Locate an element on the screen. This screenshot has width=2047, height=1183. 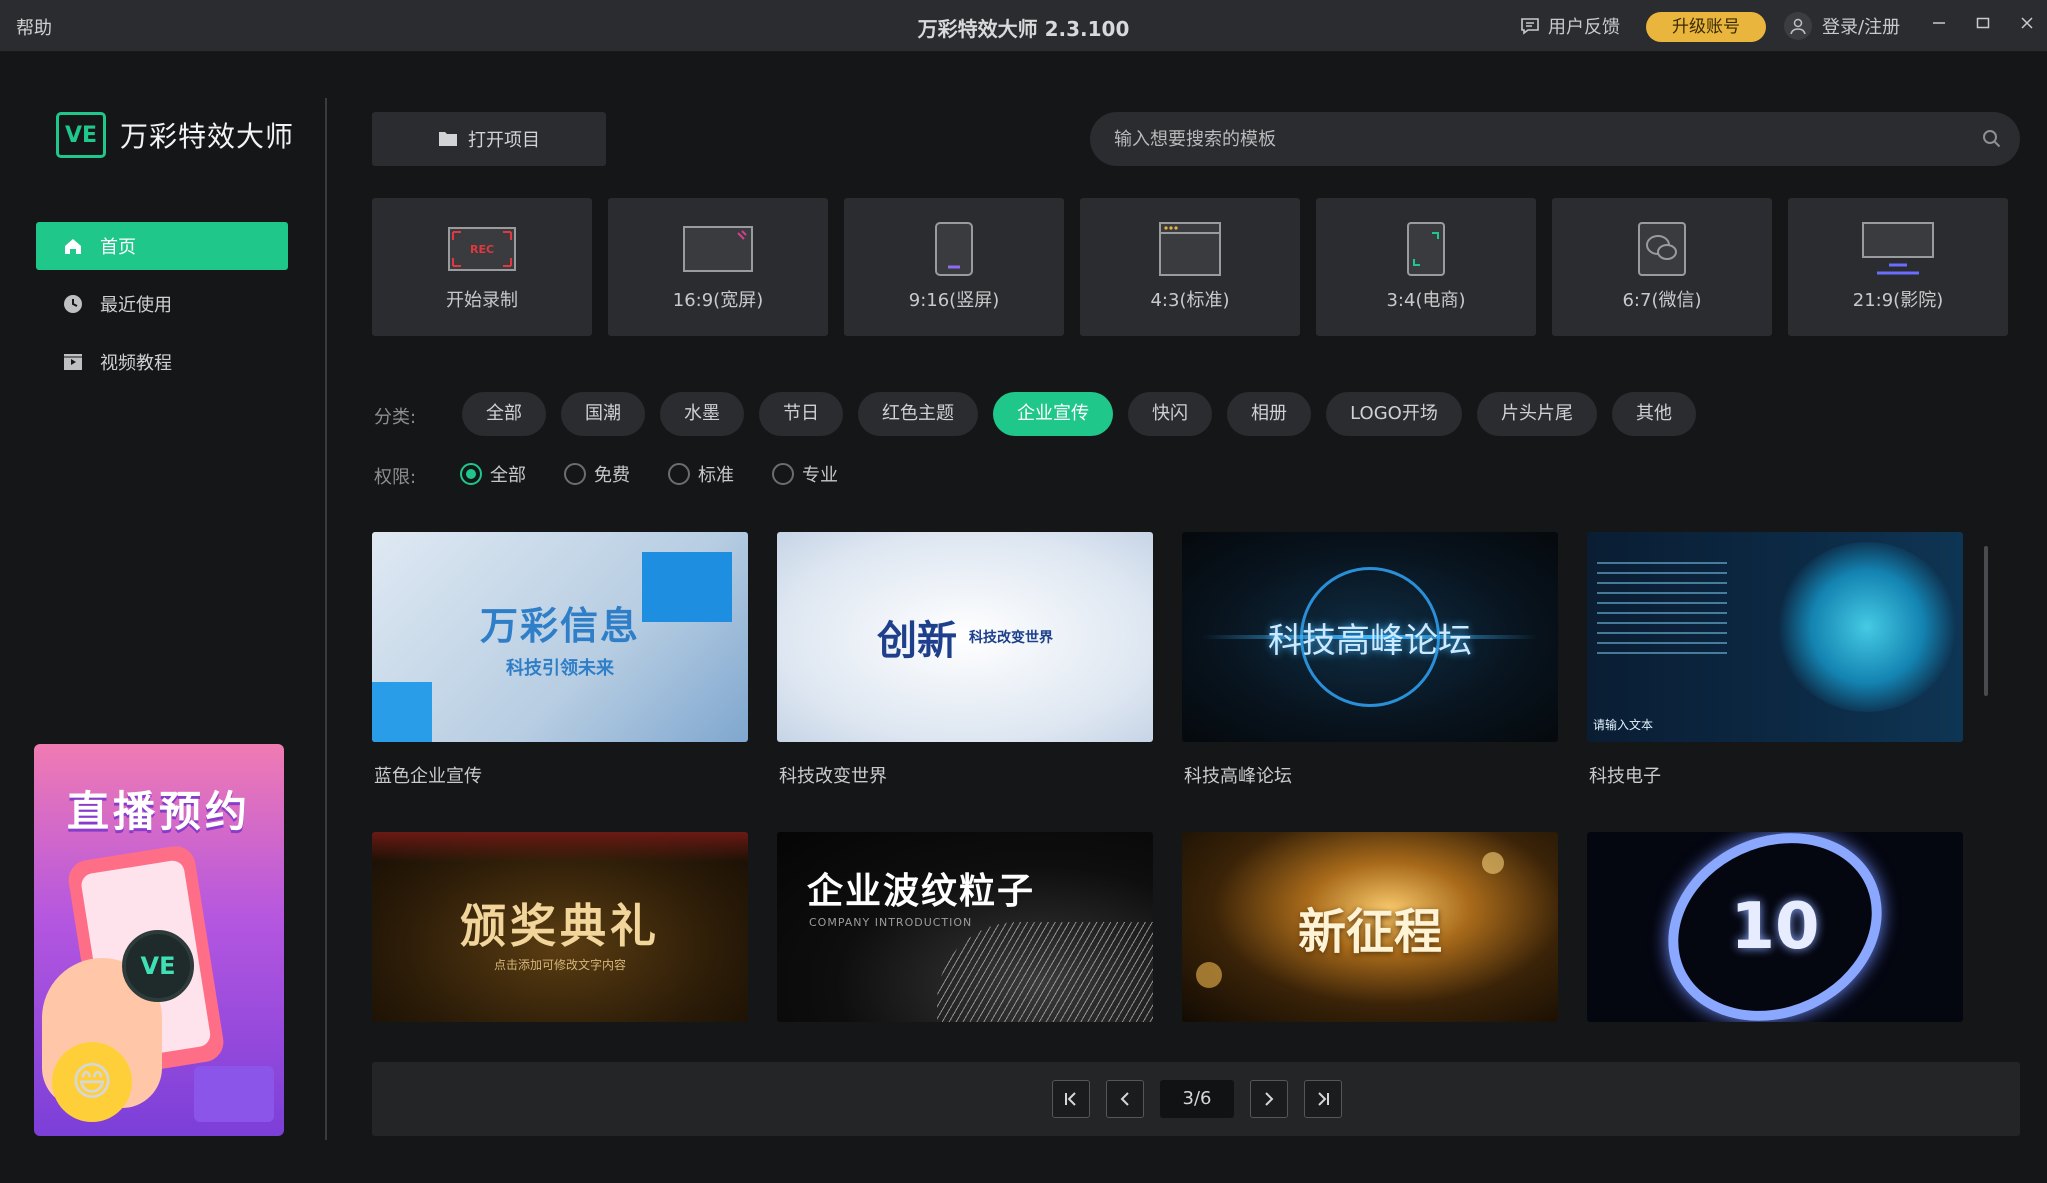
open-project-label: 打开项目 is located at coordinates (504, 140).